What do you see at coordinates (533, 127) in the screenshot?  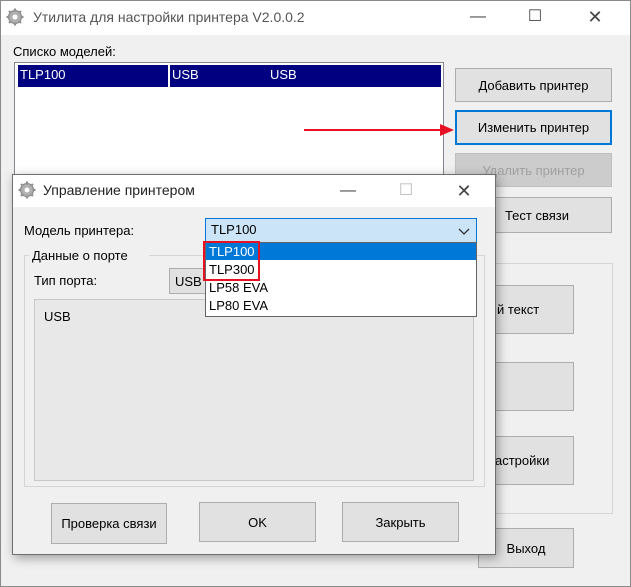 I see `edit-printer-button: Изменить принтер` at bounding box center [533, 127].